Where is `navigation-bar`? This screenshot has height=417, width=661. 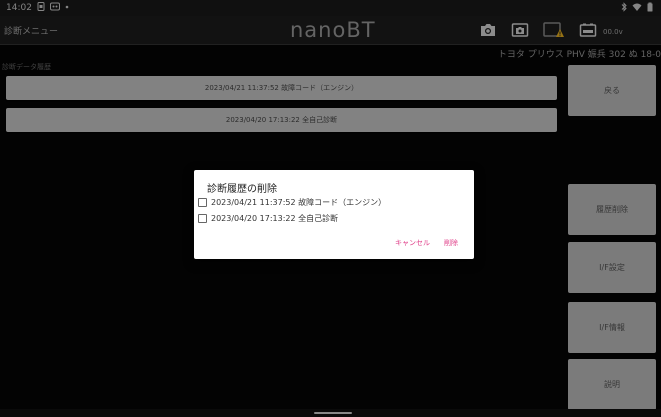
navigation-bar is located at coordinates (330, 413).